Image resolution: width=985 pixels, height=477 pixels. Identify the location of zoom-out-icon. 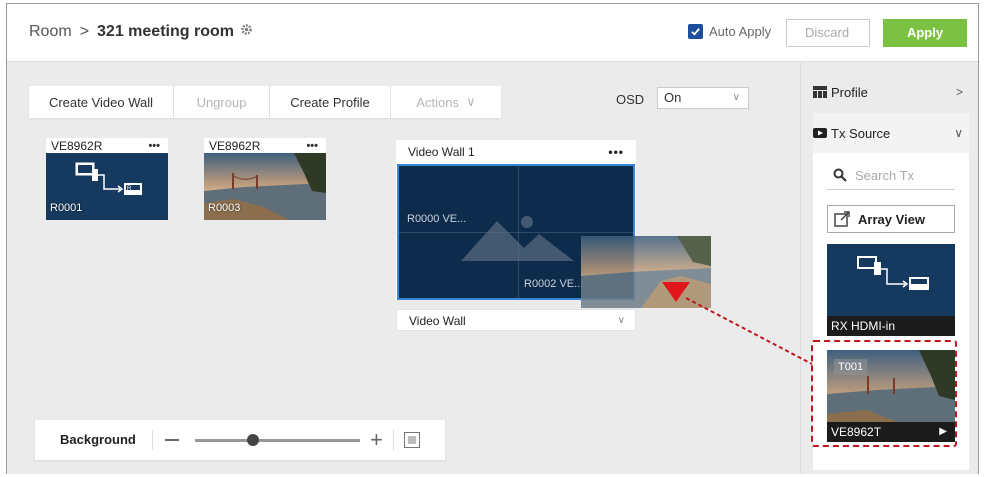
(172, 440).